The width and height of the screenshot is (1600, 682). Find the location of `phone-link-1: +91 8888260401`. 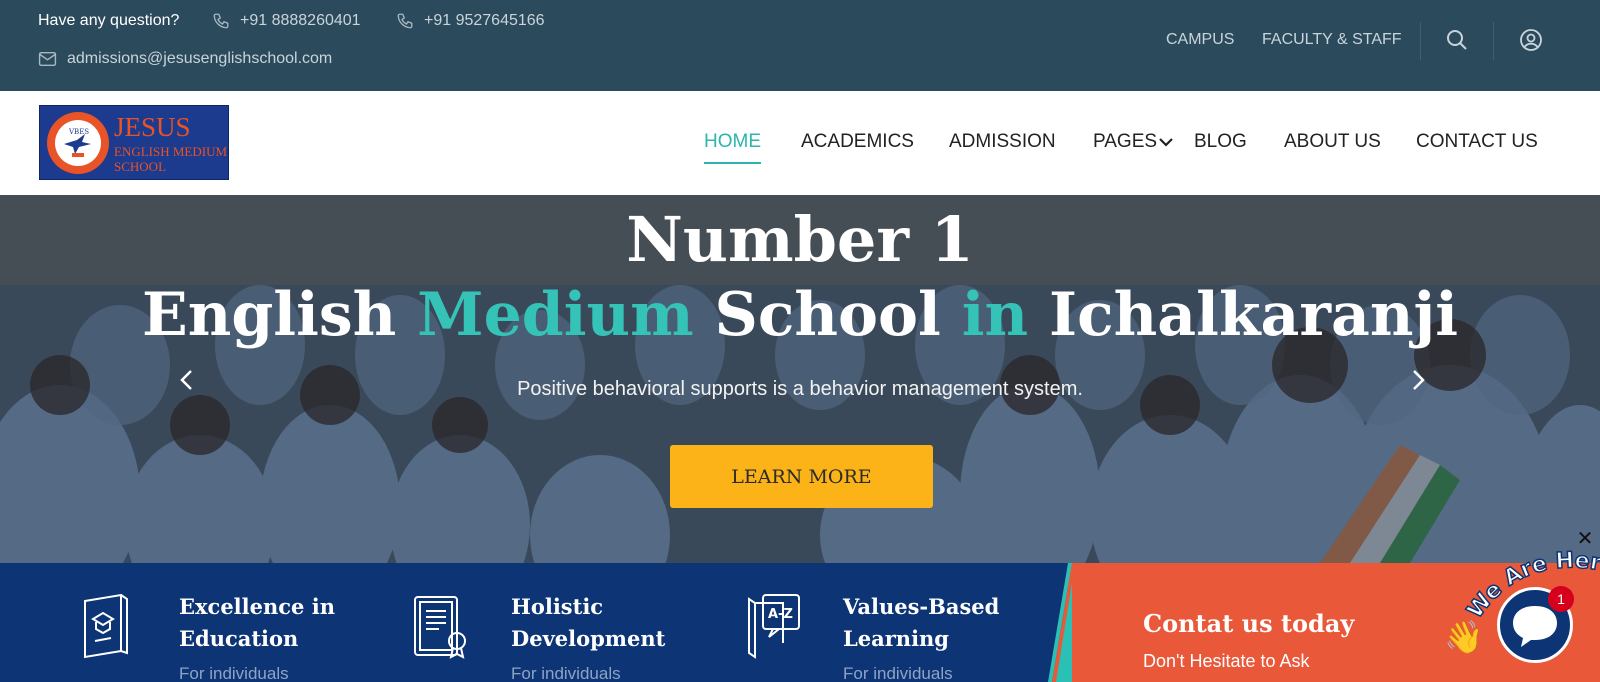

phone-link-1: +91 8888260401 is located at coordinates (286, 21).